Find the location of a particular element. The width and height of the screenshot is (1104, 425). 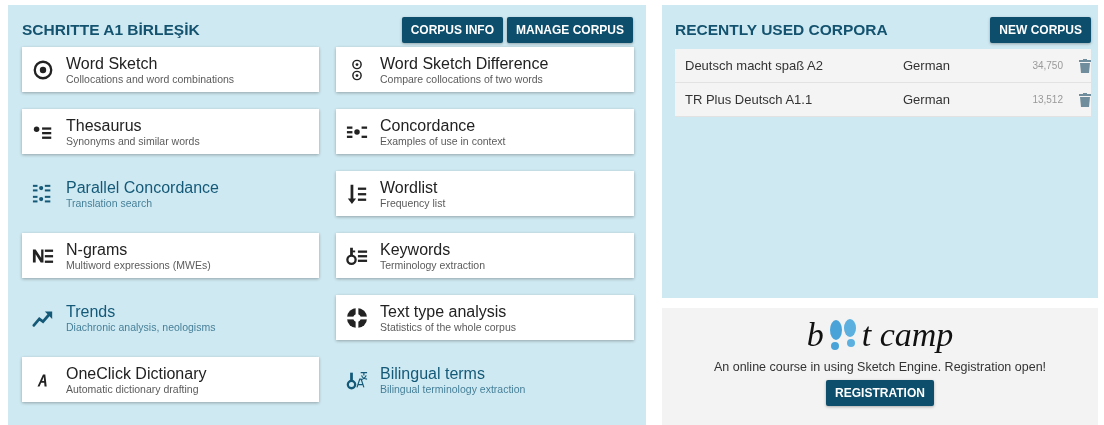

tool-card: Wordlist Frequency list is located at coordinates (485, 193).